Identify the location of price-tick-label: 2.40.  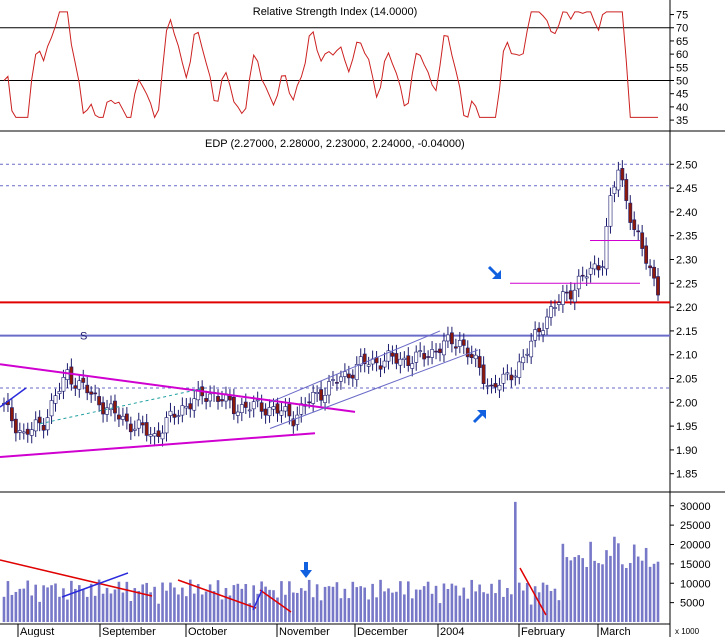
(686, 213).